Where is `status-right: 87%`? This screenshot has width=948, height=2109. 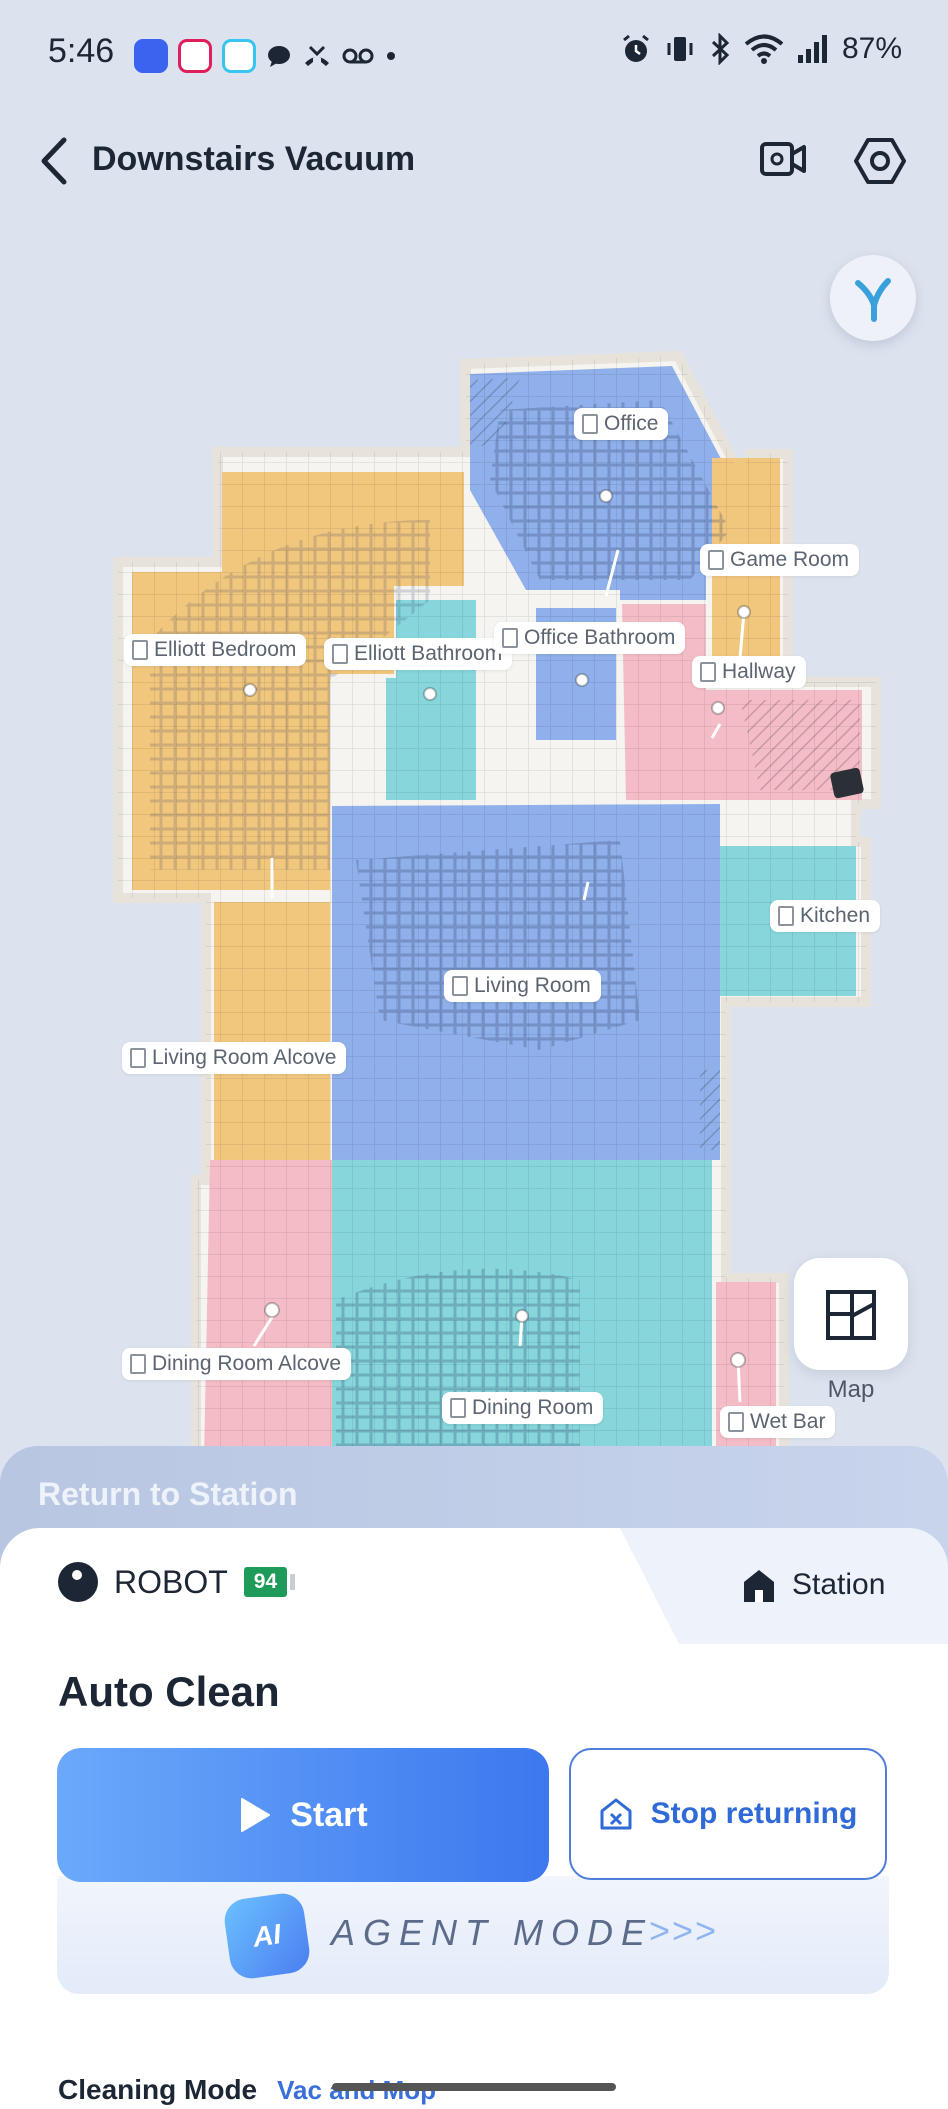
status-right: 87% is located at coordinates (761, 49).